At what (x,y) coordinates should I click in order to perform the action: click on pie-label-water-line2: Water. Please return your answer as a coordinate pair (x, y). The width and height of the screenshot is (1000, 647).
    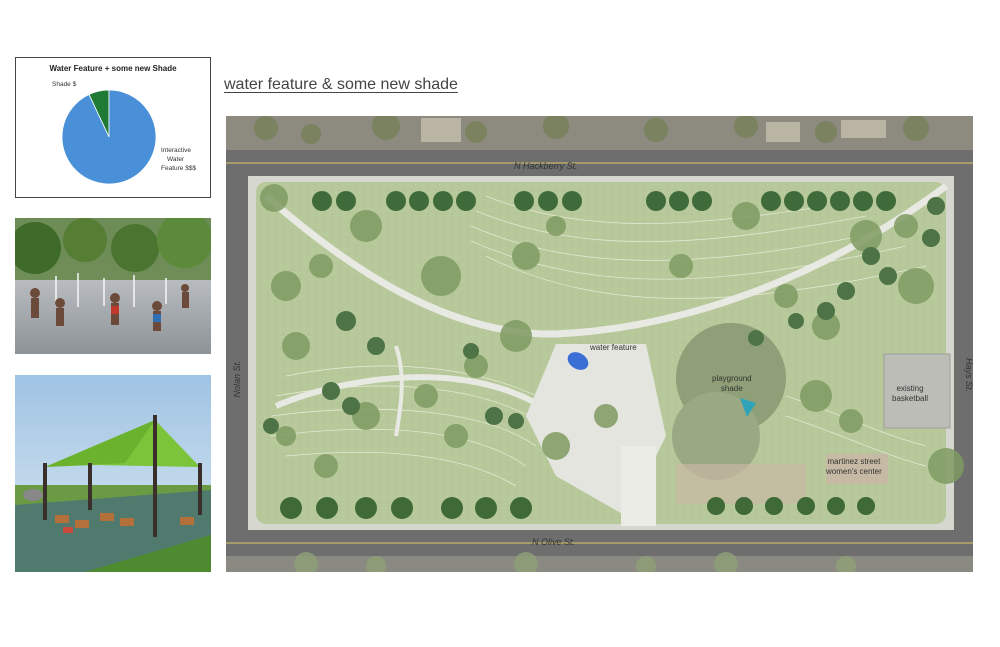
    Looking at the image, I should click on (176, 159).